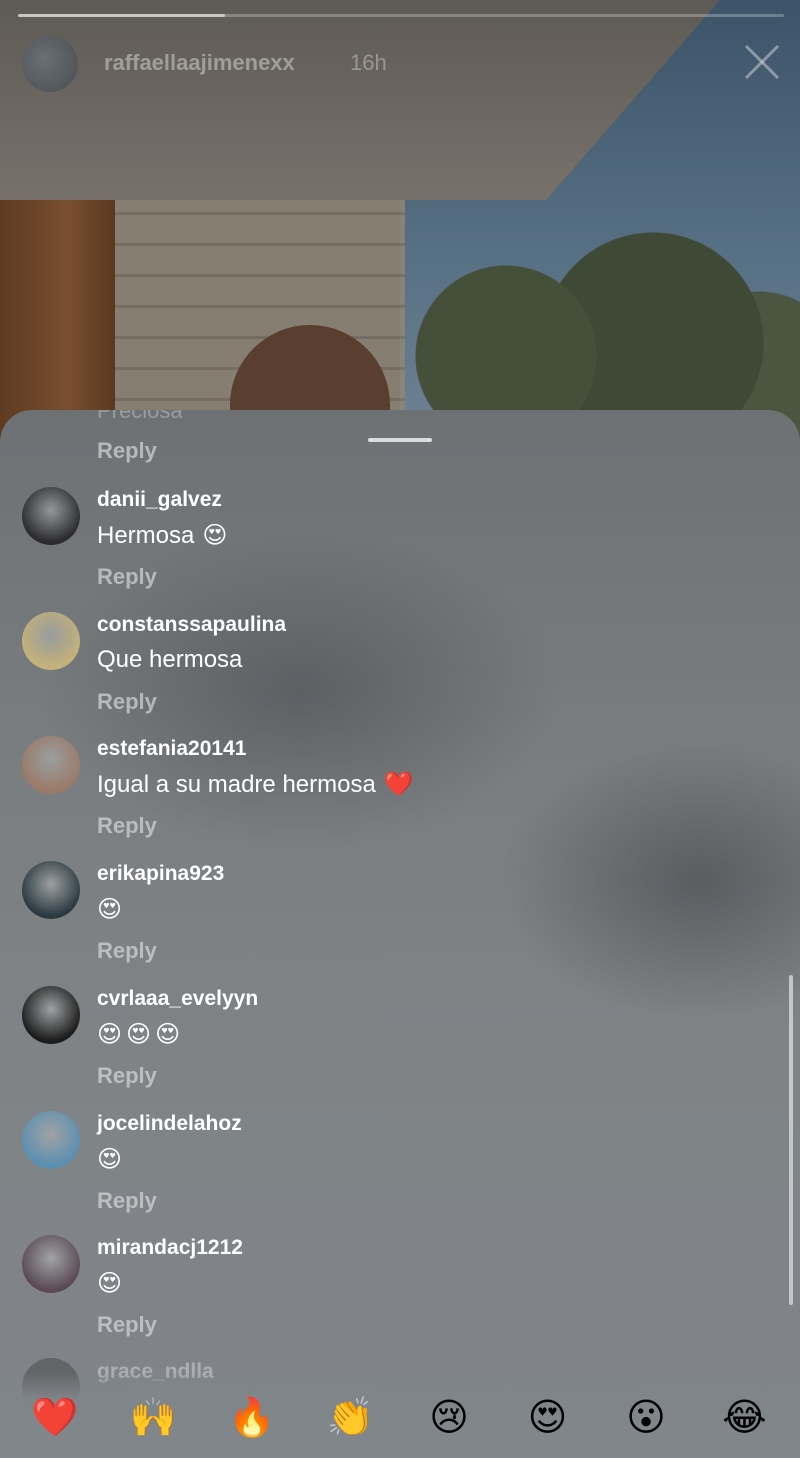 This screenshot has height=1458, width=800. I want to click on comment-item: erikapina923 😍 Reply, so click(400, 923).